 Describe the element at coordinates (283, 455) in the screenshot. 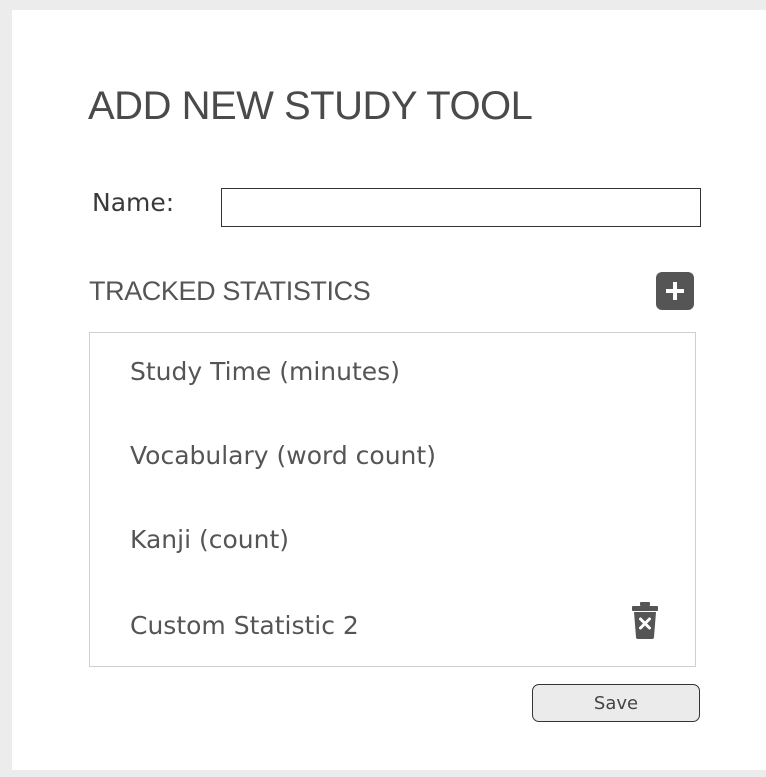

I see `list-item: Vocabulary (word count)` at that location.